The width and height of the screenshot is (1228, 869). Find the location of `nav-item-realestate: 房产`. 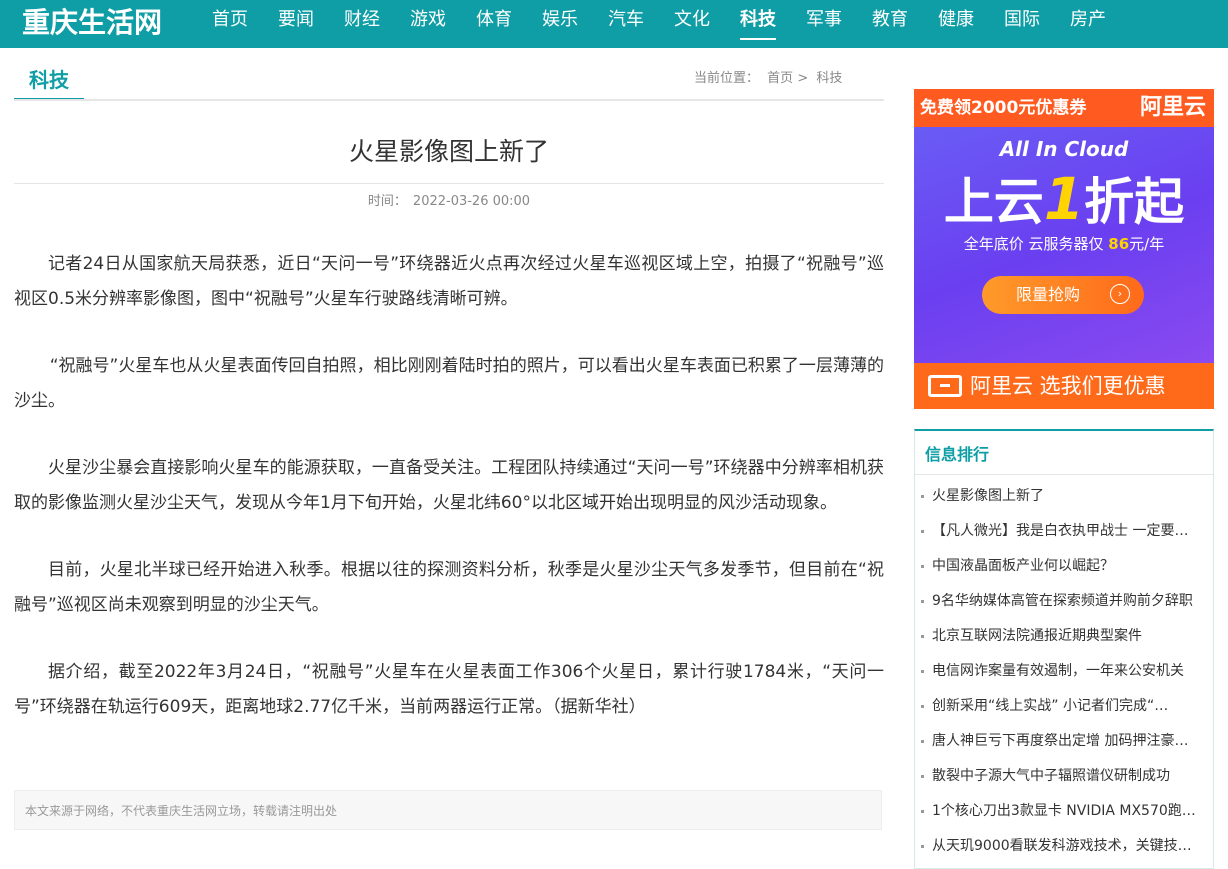

nav-item-realestate: 房产 is located at coordinates (1088, 24).